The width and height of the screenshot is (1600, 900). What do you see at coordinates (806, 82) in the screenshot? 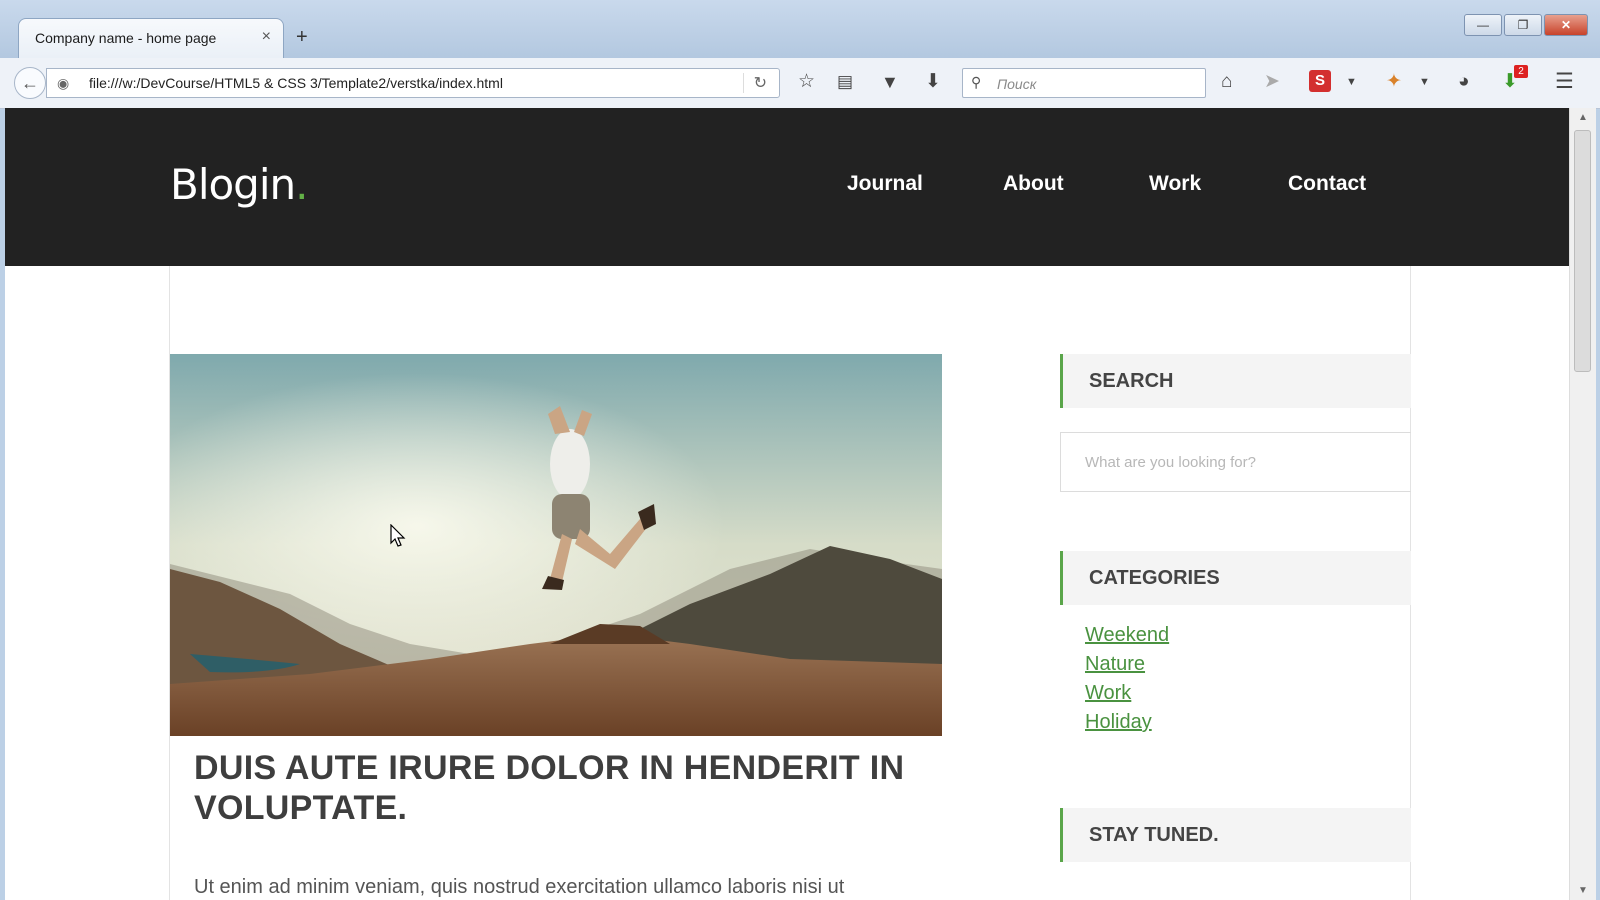
I see `bookmark-star-icon: ☆` at bounding box center [806, 82].